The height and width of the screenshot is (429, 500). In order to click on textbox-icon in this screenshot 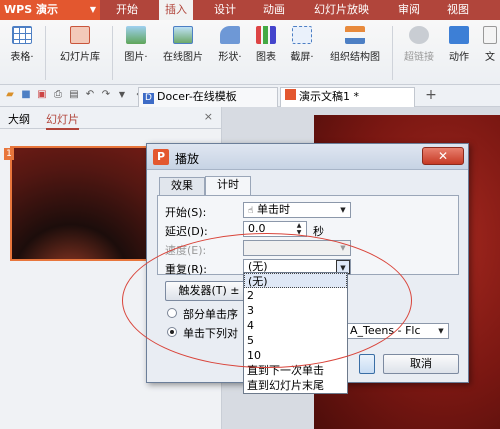, I will do `click(490, 35)`.